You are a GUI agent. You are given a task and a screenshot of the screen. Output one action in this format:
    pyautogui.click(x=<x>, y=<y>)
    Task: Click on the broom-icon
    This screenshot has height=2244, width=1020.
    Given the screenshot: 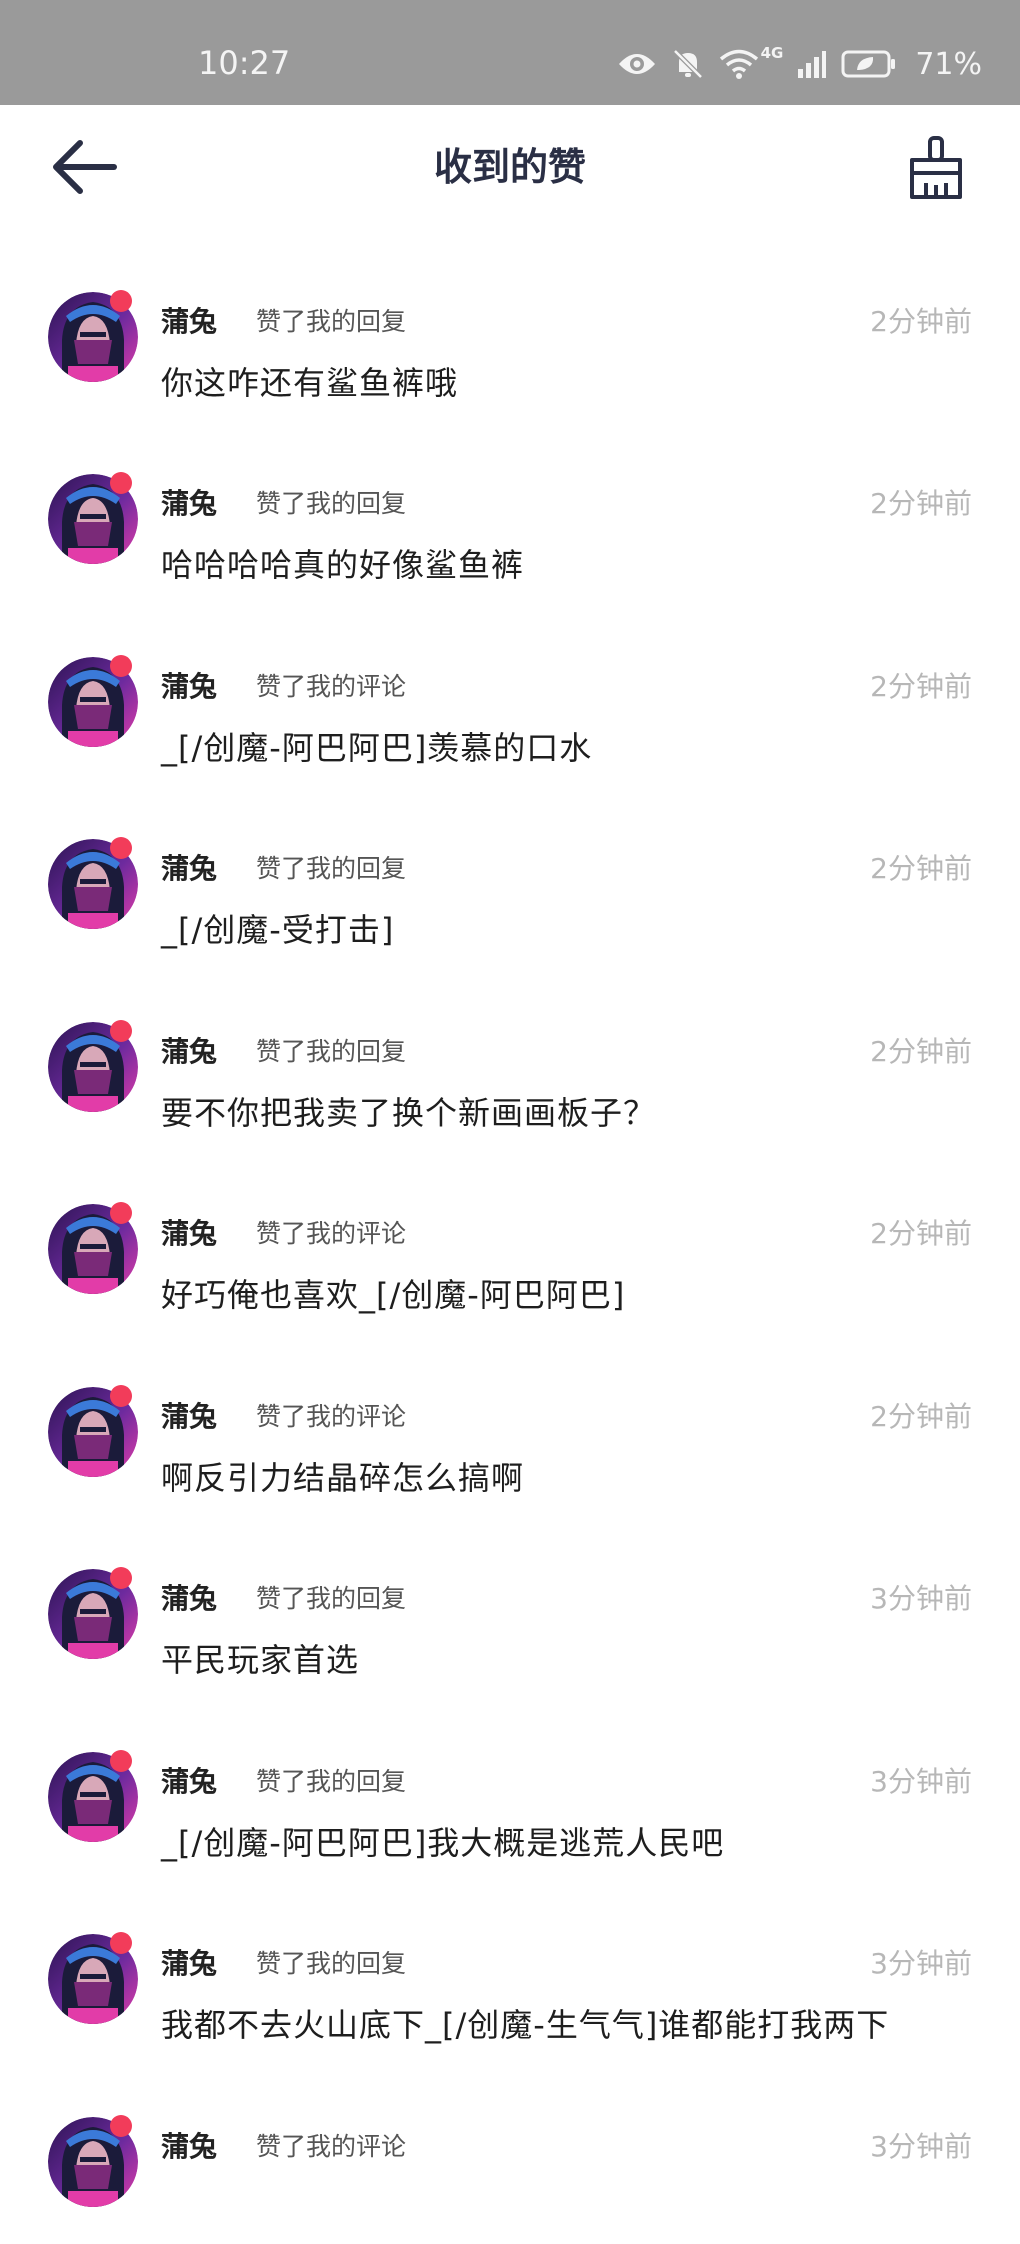 What is the action you would take?
    pyautogui.click(x=936, y=167)
    